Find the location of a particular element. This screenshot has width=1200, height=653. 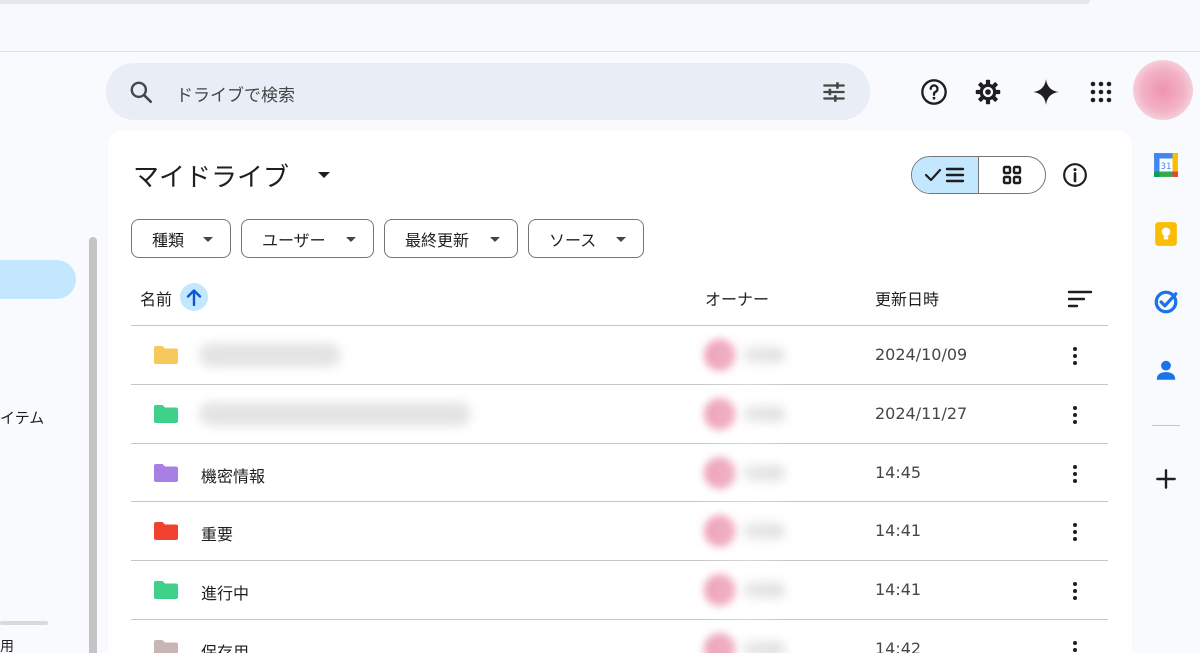

calendar-icon: 31 is located at coordinates (1166, 165).